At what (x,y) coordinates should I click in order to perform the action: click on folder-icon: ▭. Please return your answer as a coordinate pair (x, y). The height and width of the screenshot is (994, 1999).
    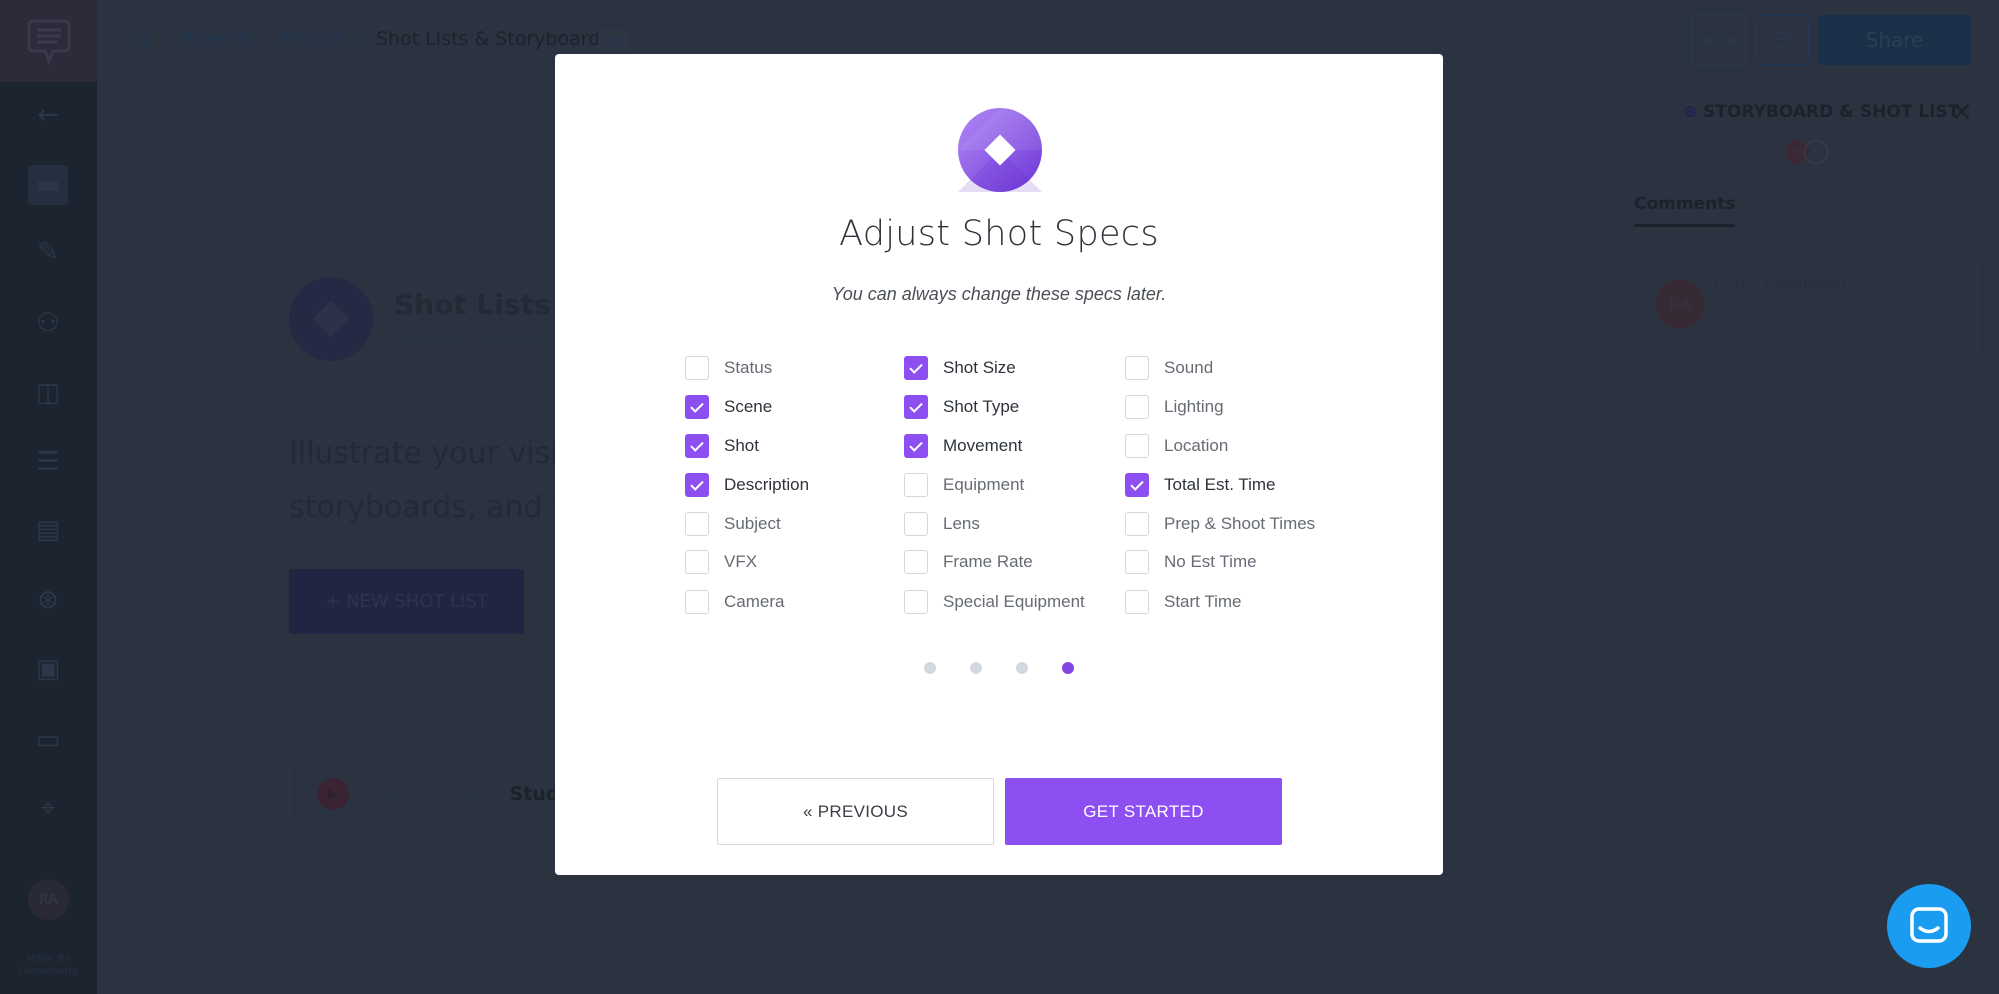
    Looking at the image, I should click on (48, 740).